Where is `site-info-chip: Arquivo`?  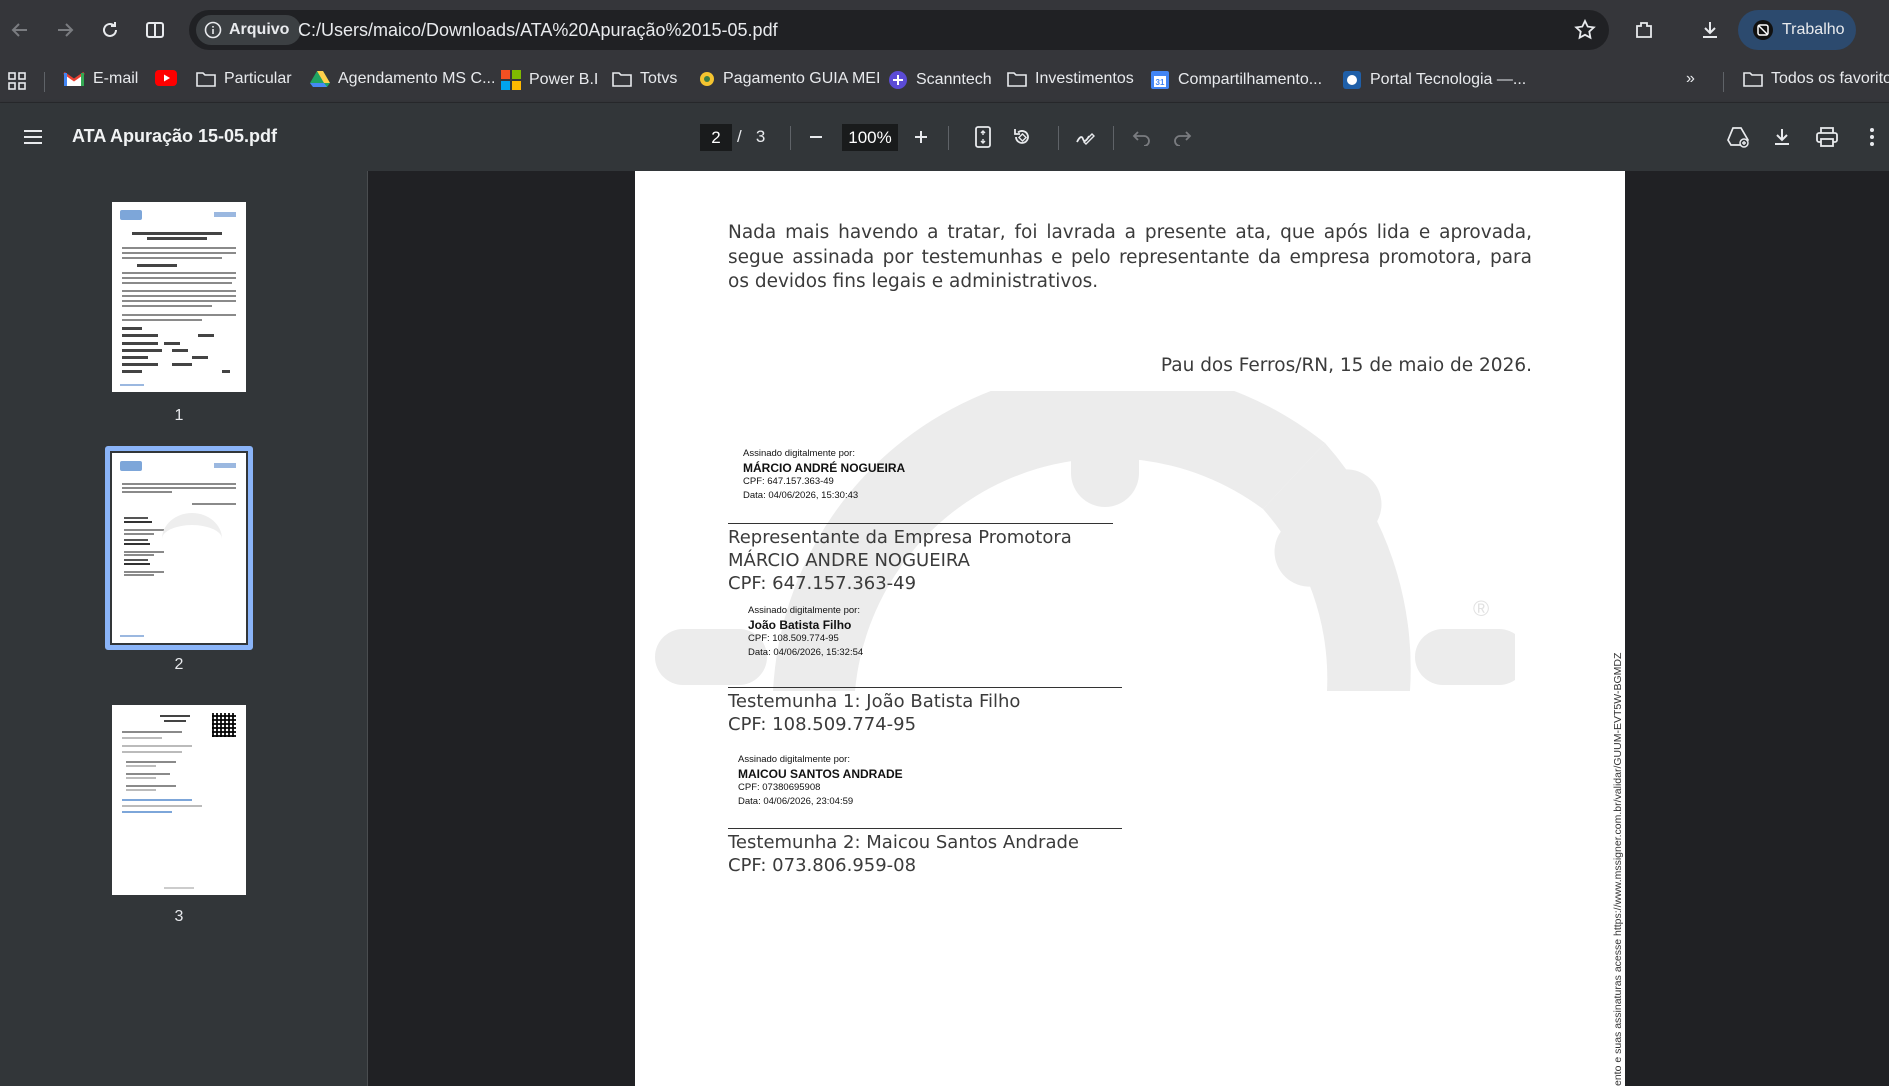
site-info-chip: Arquivo is located at coordinates (249, 30).